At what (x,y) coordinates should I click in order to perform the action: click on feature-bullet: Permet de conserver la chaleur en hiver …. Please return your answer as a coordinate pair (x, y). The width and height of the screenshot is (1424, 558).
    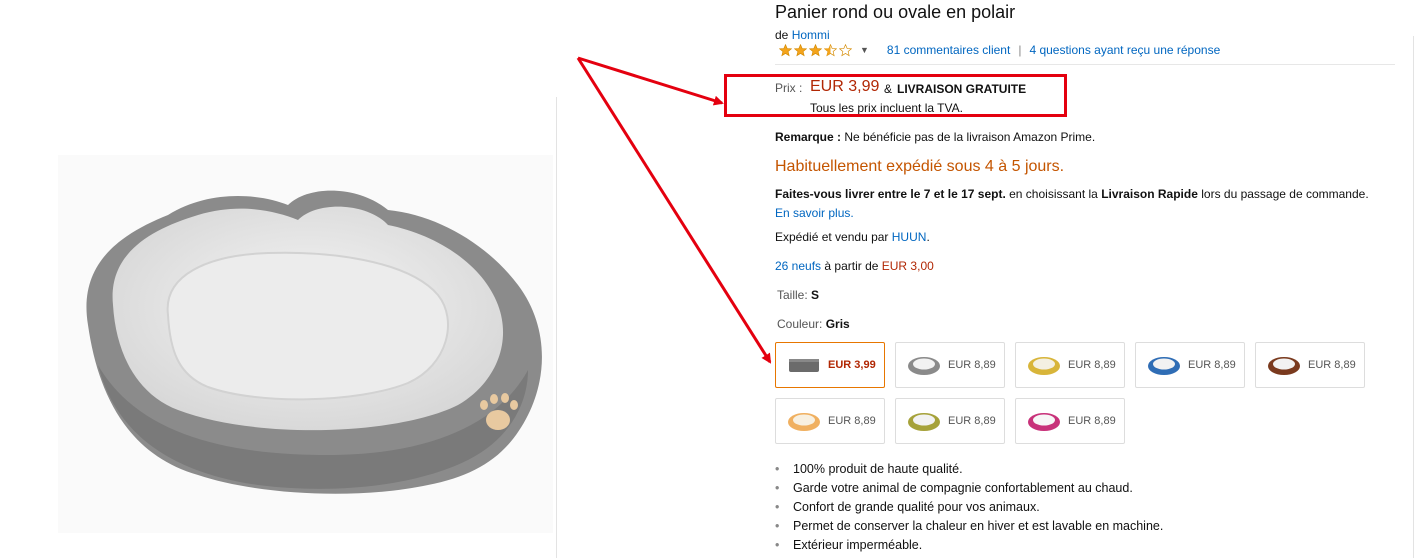
    Looking at the image, I should click on (969, 526).